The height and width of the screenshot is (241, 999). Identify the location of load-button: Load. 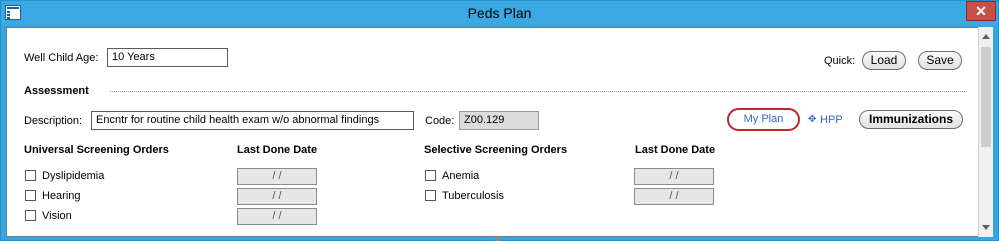
(884, 60).